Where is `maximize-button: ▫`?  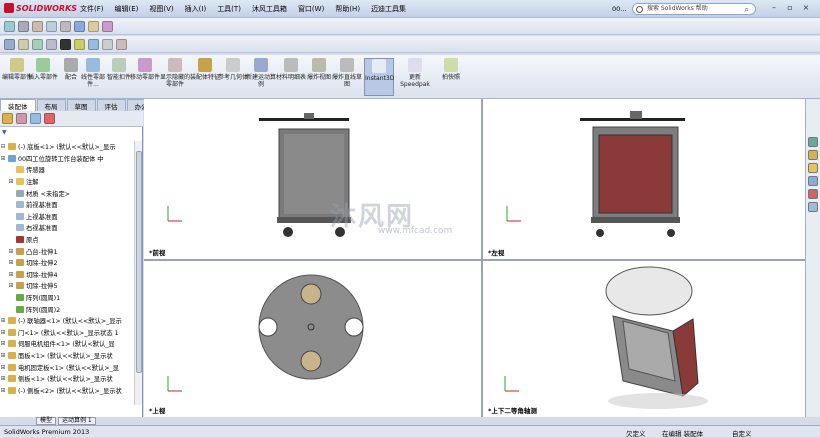 maximize-button: ▫ is located at coordinates (790, 8).